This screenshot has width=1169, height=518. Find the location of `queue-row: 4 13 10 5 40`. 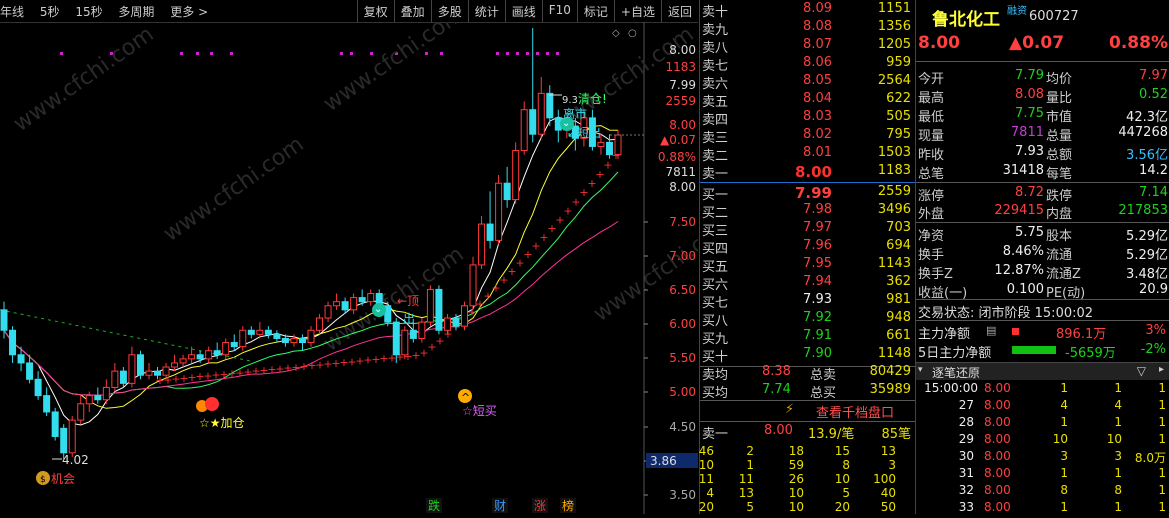

queue-row: 4 13 10 5 40 is located at coordinates (801, 493).